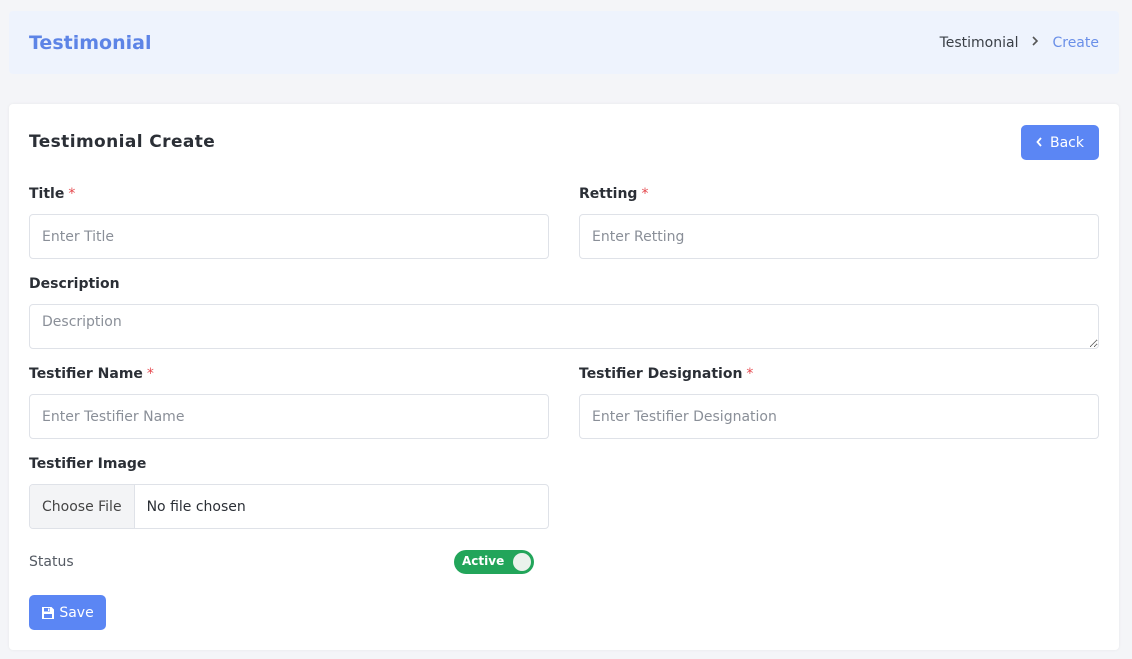 This screenshot has width=1132, height=659. Describe the element at coordinates (661, 374) in the screenshot. I see `testifier-designation-label-text: Testifier Designation` at that location.